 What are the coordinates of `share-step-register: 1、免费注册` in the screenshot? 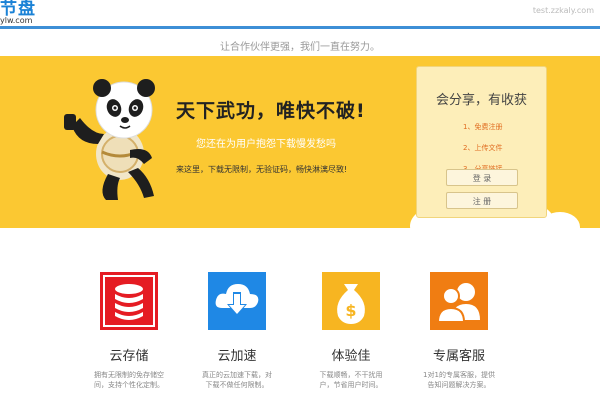 It's located at (482, 132).